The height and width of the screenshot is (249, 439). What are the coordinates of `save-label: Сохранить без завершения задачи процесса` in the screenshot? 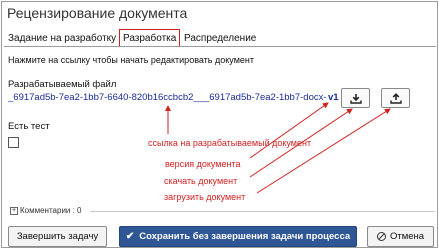 It's located at (245, 236).